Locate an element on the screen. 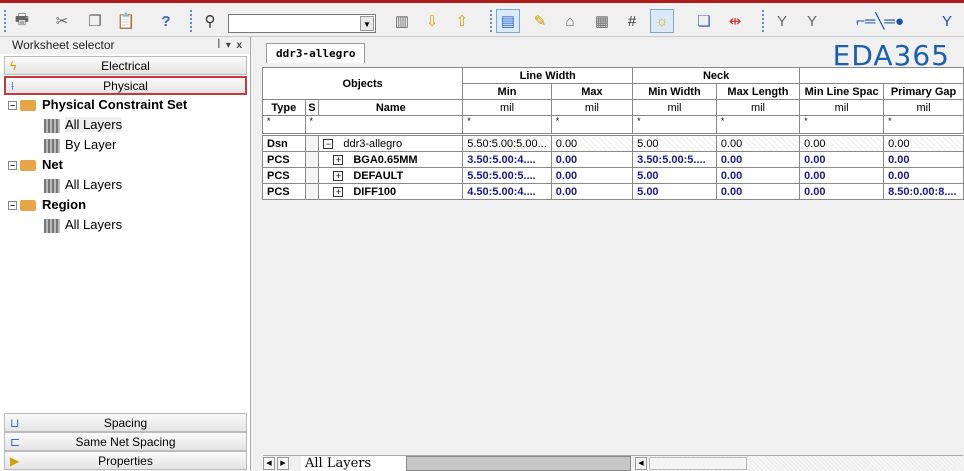 The height and width of the screenshot is (471, 964). worksheet-view-icon: ▤ is located at coordinates (508, 21).